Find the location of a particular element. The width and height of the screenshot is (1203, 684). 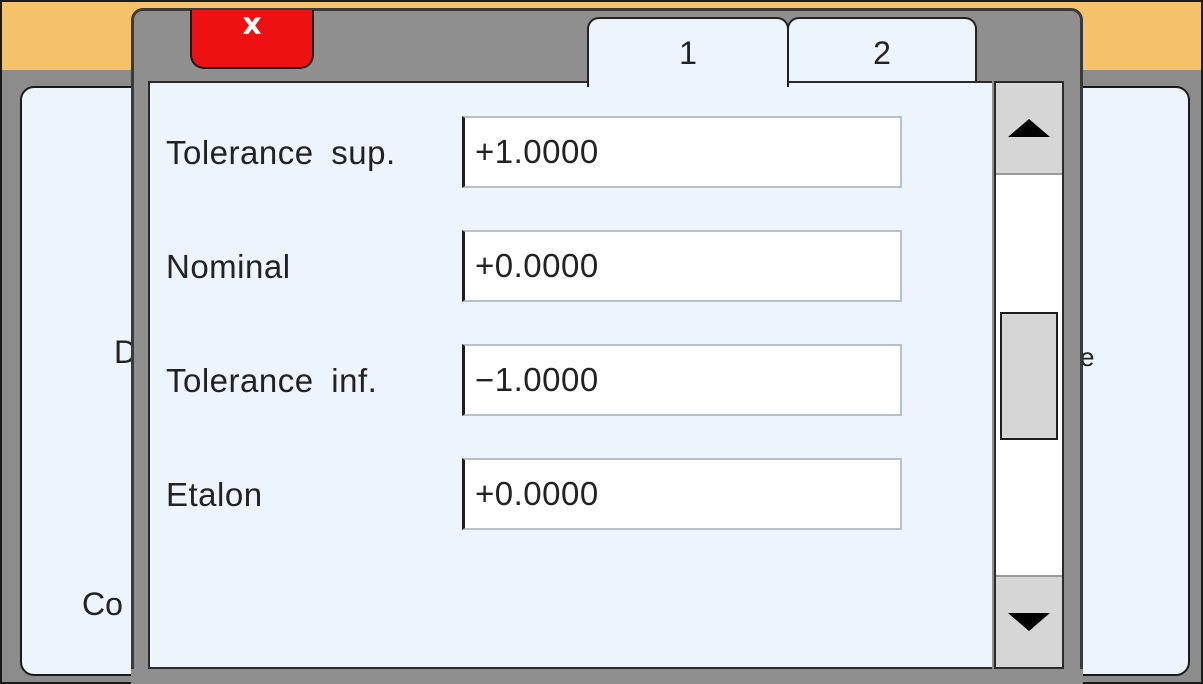

tab-1: 1 is located at coordinates (688, 52).